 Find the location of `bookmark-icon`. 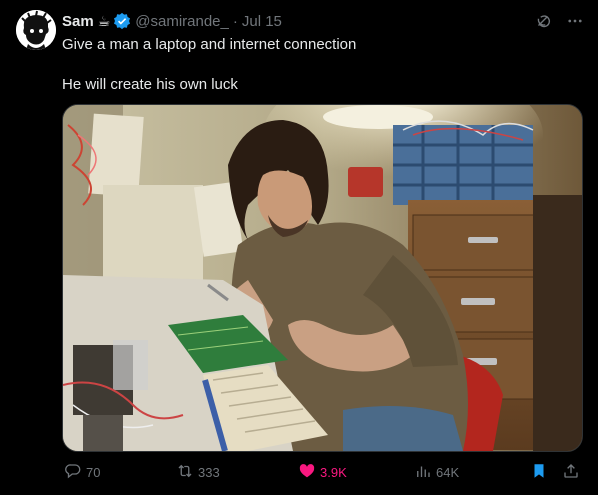

bookmark-icon is located at coordinates (539, 472).